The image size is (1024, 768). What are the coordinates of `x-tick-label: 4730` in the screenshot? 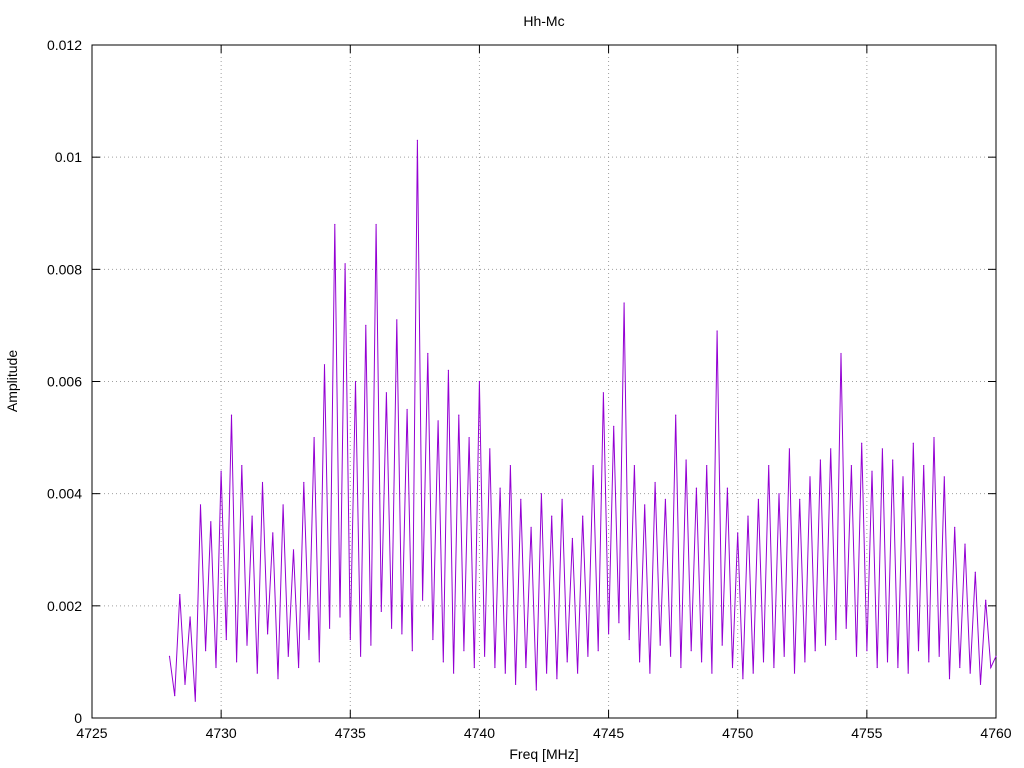 It's located at (221, 733).